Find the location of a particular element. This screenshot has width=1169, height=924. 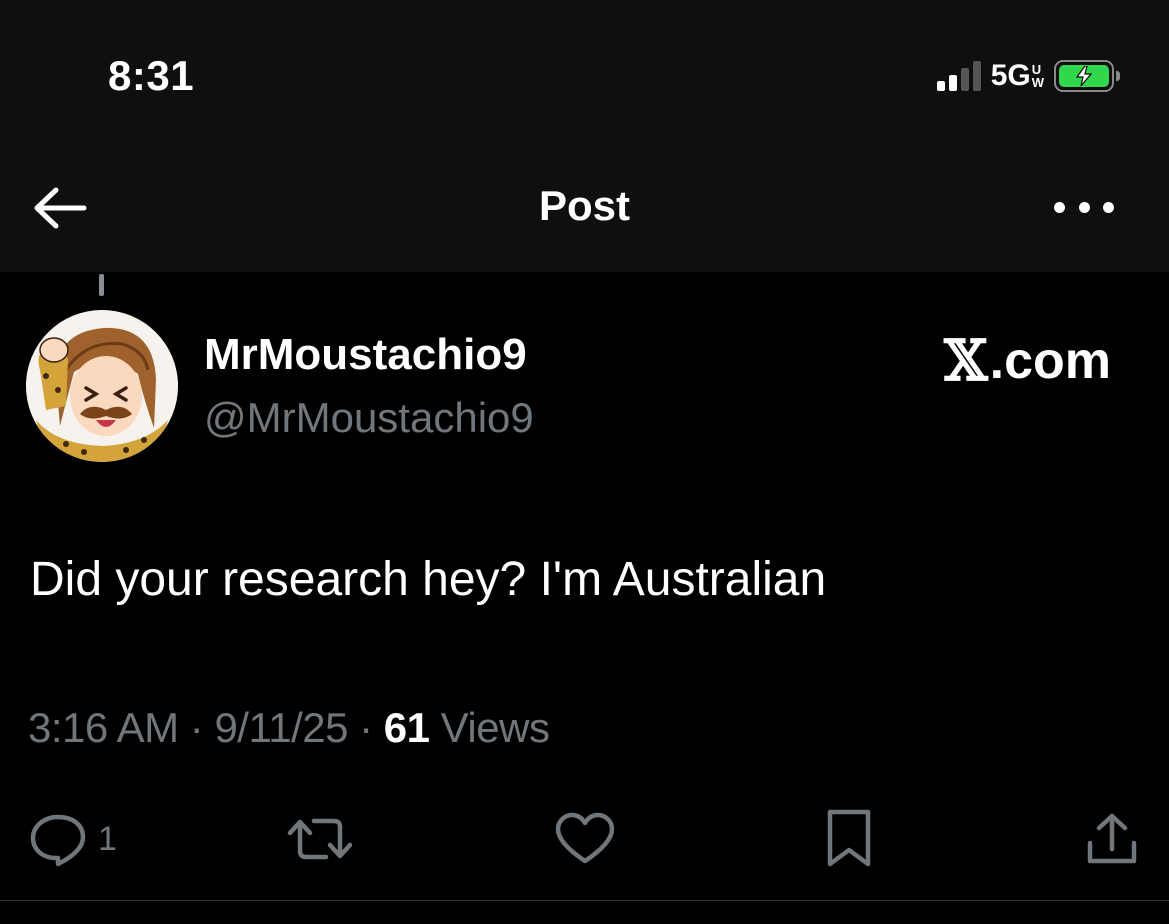

like-button is located at coordinates (585, 839).